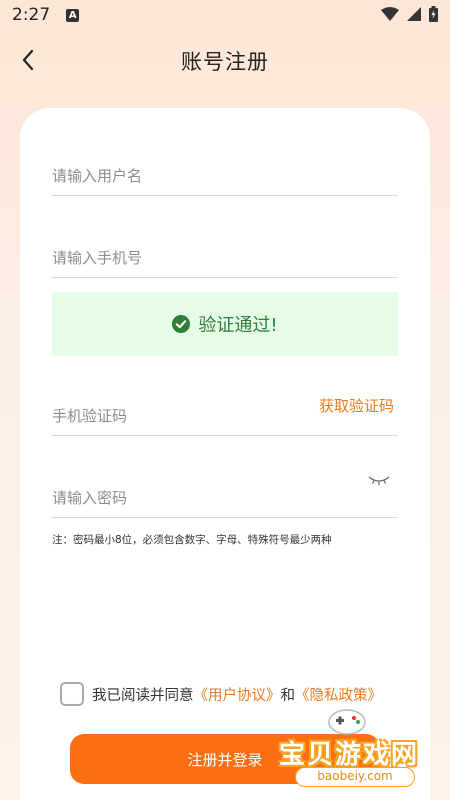 This screenshot has height=800, width=450. I want to click on status-time: 2:27, so click(31, 15).